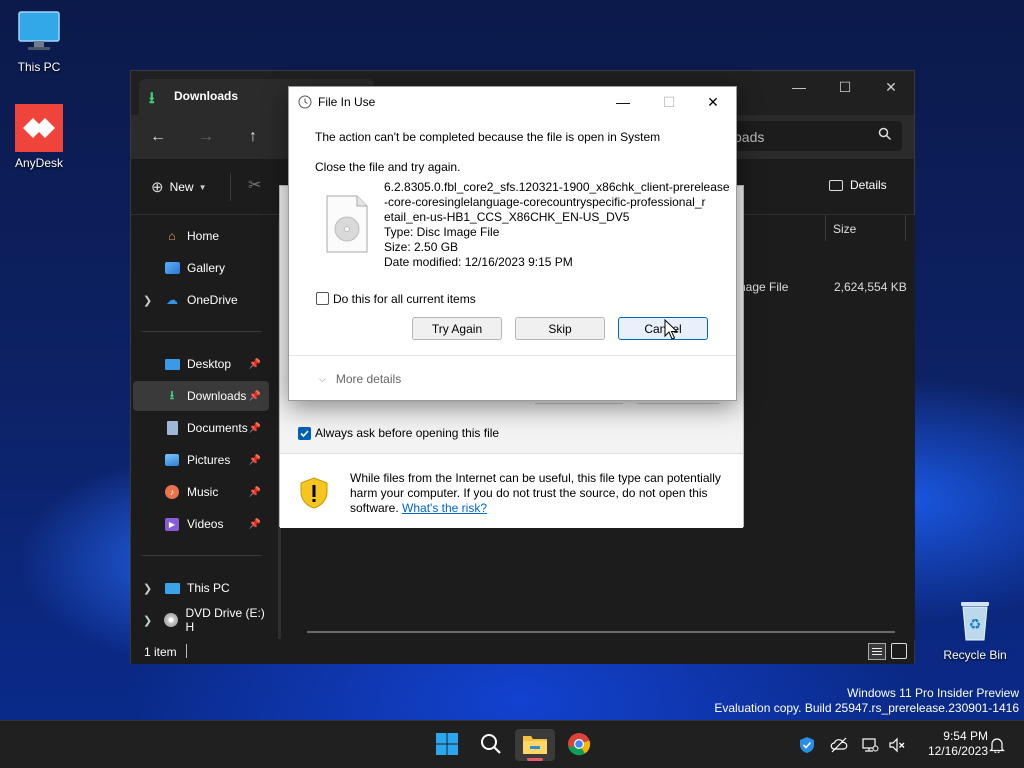 The image size is (1024, 768). What do you see at coordinates (897, 745) in the screenshot?
I see `speaker-muted-icon` at bounding box center [897, 745].